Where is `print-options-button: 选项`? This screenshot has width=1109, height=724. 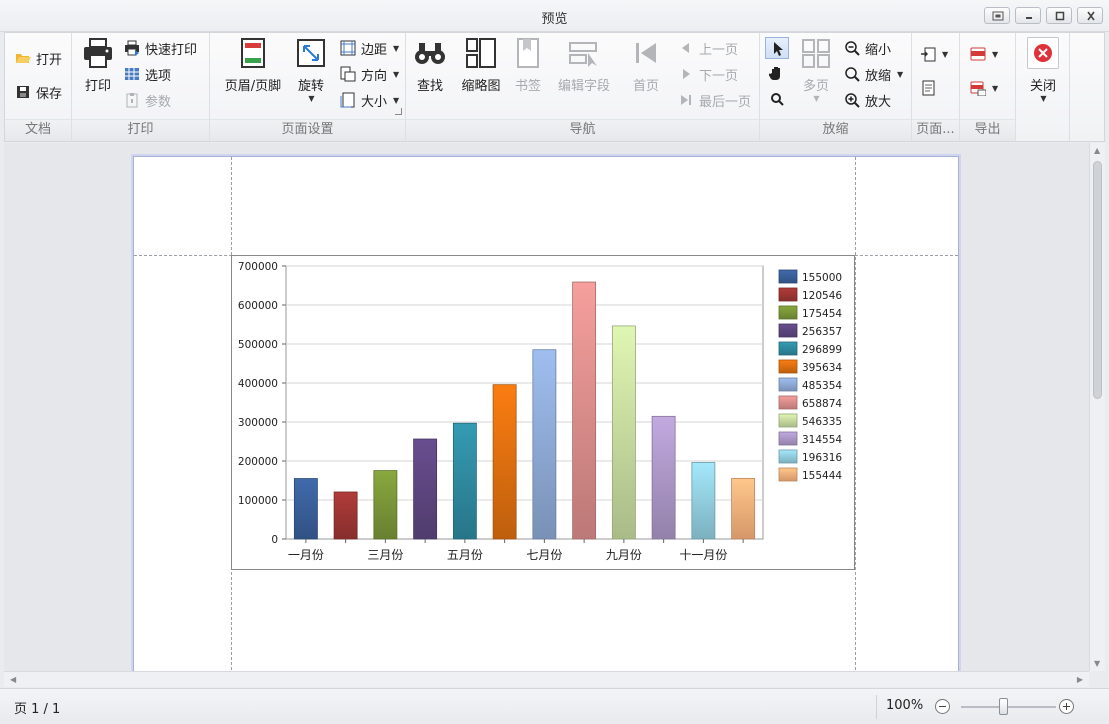 print-options-button: 选项 is located at coordinates (147, 74).